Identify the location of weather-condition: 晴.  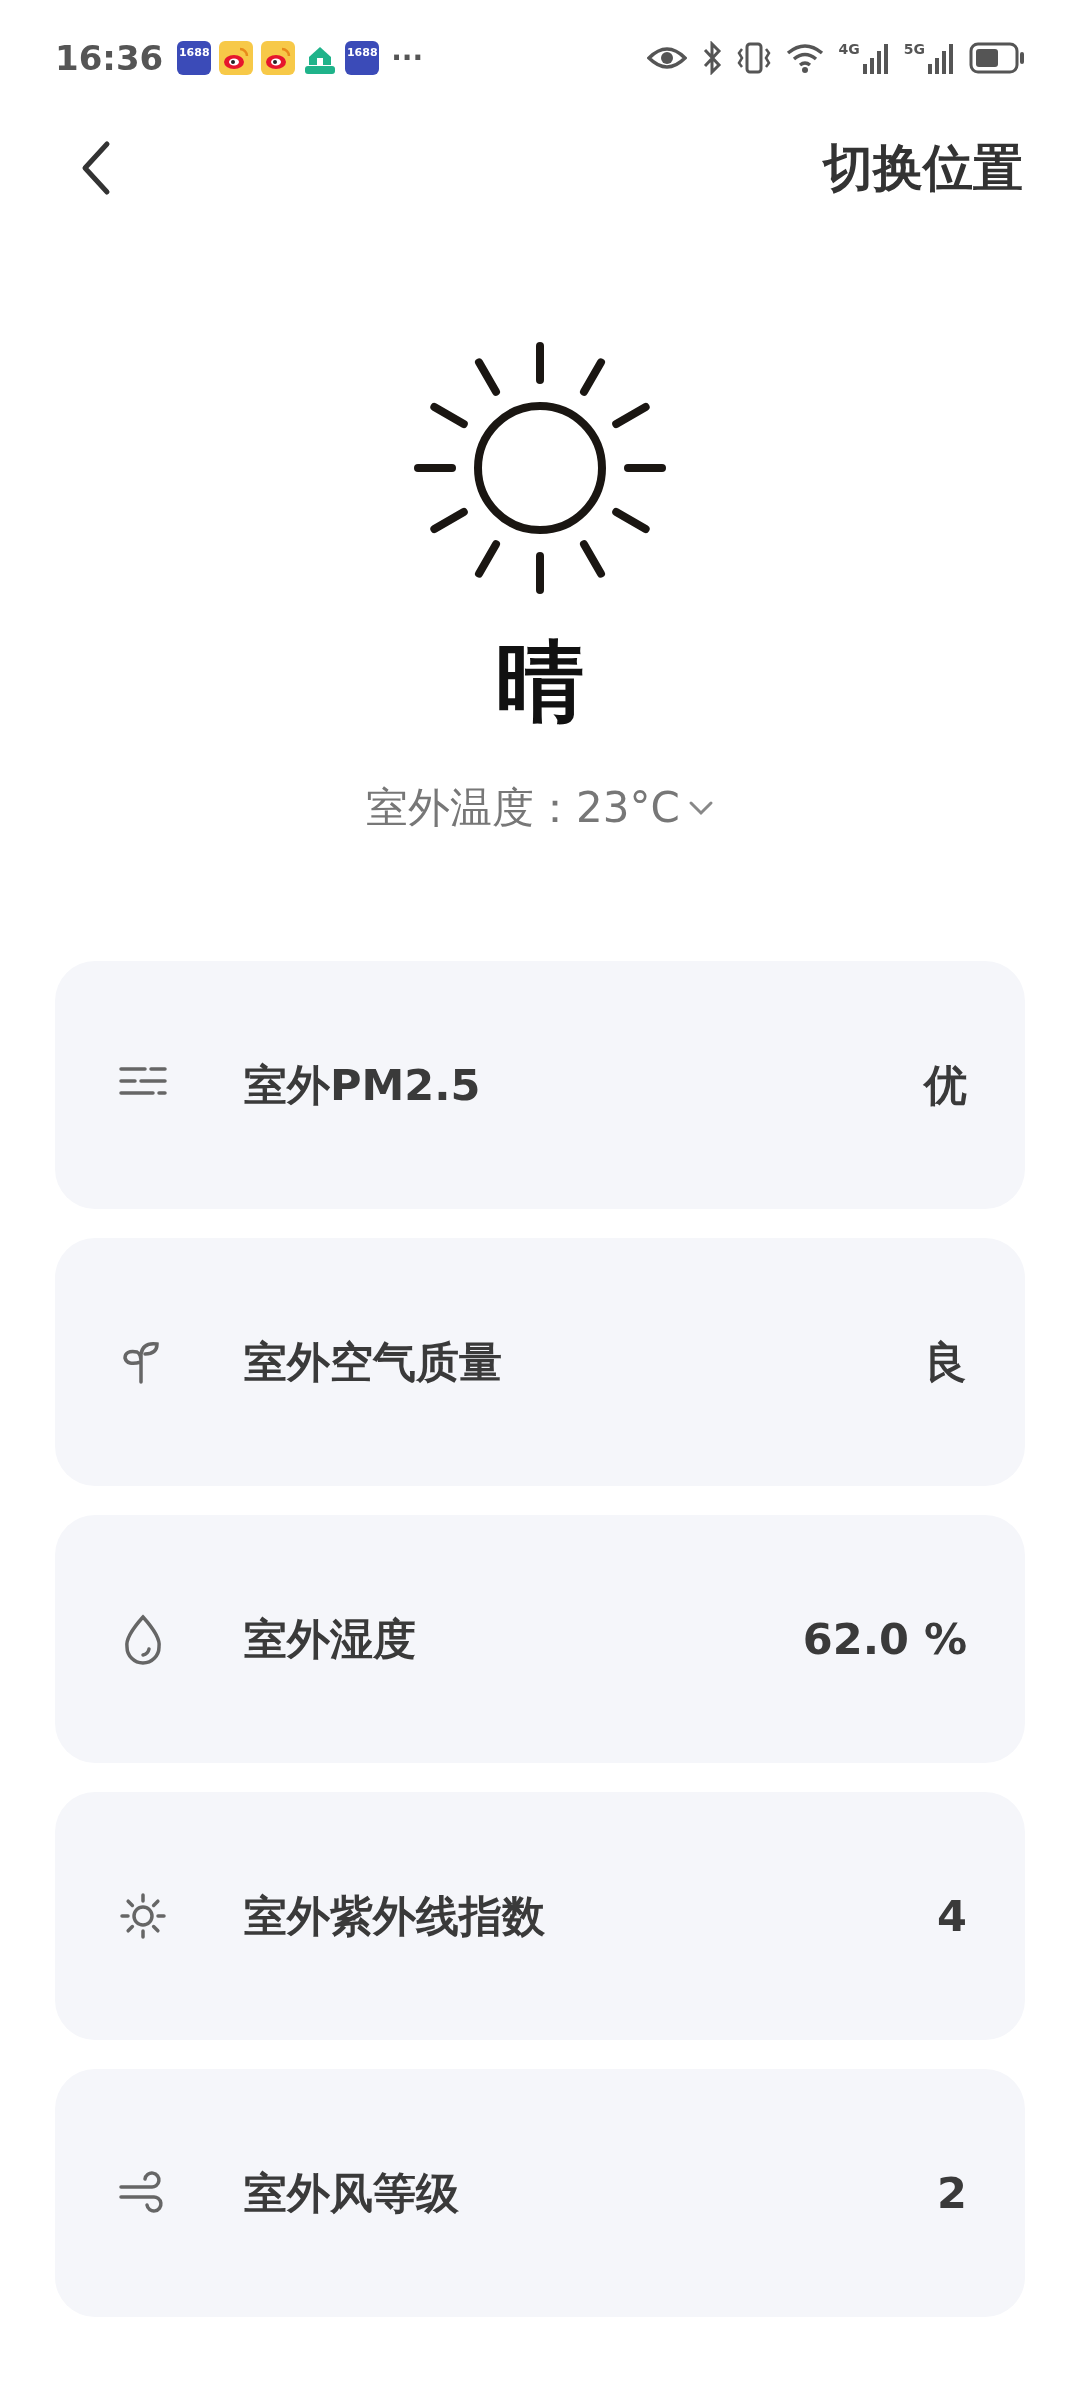
(540, 682).